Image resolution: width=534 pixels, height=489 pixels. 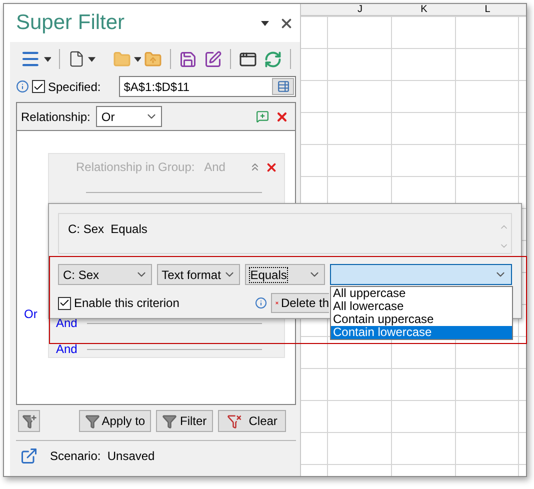 What do you see at coordinates (184, 421) in the screenshot?
I see `filter-button: Filter` at bounding box center [184, 421].